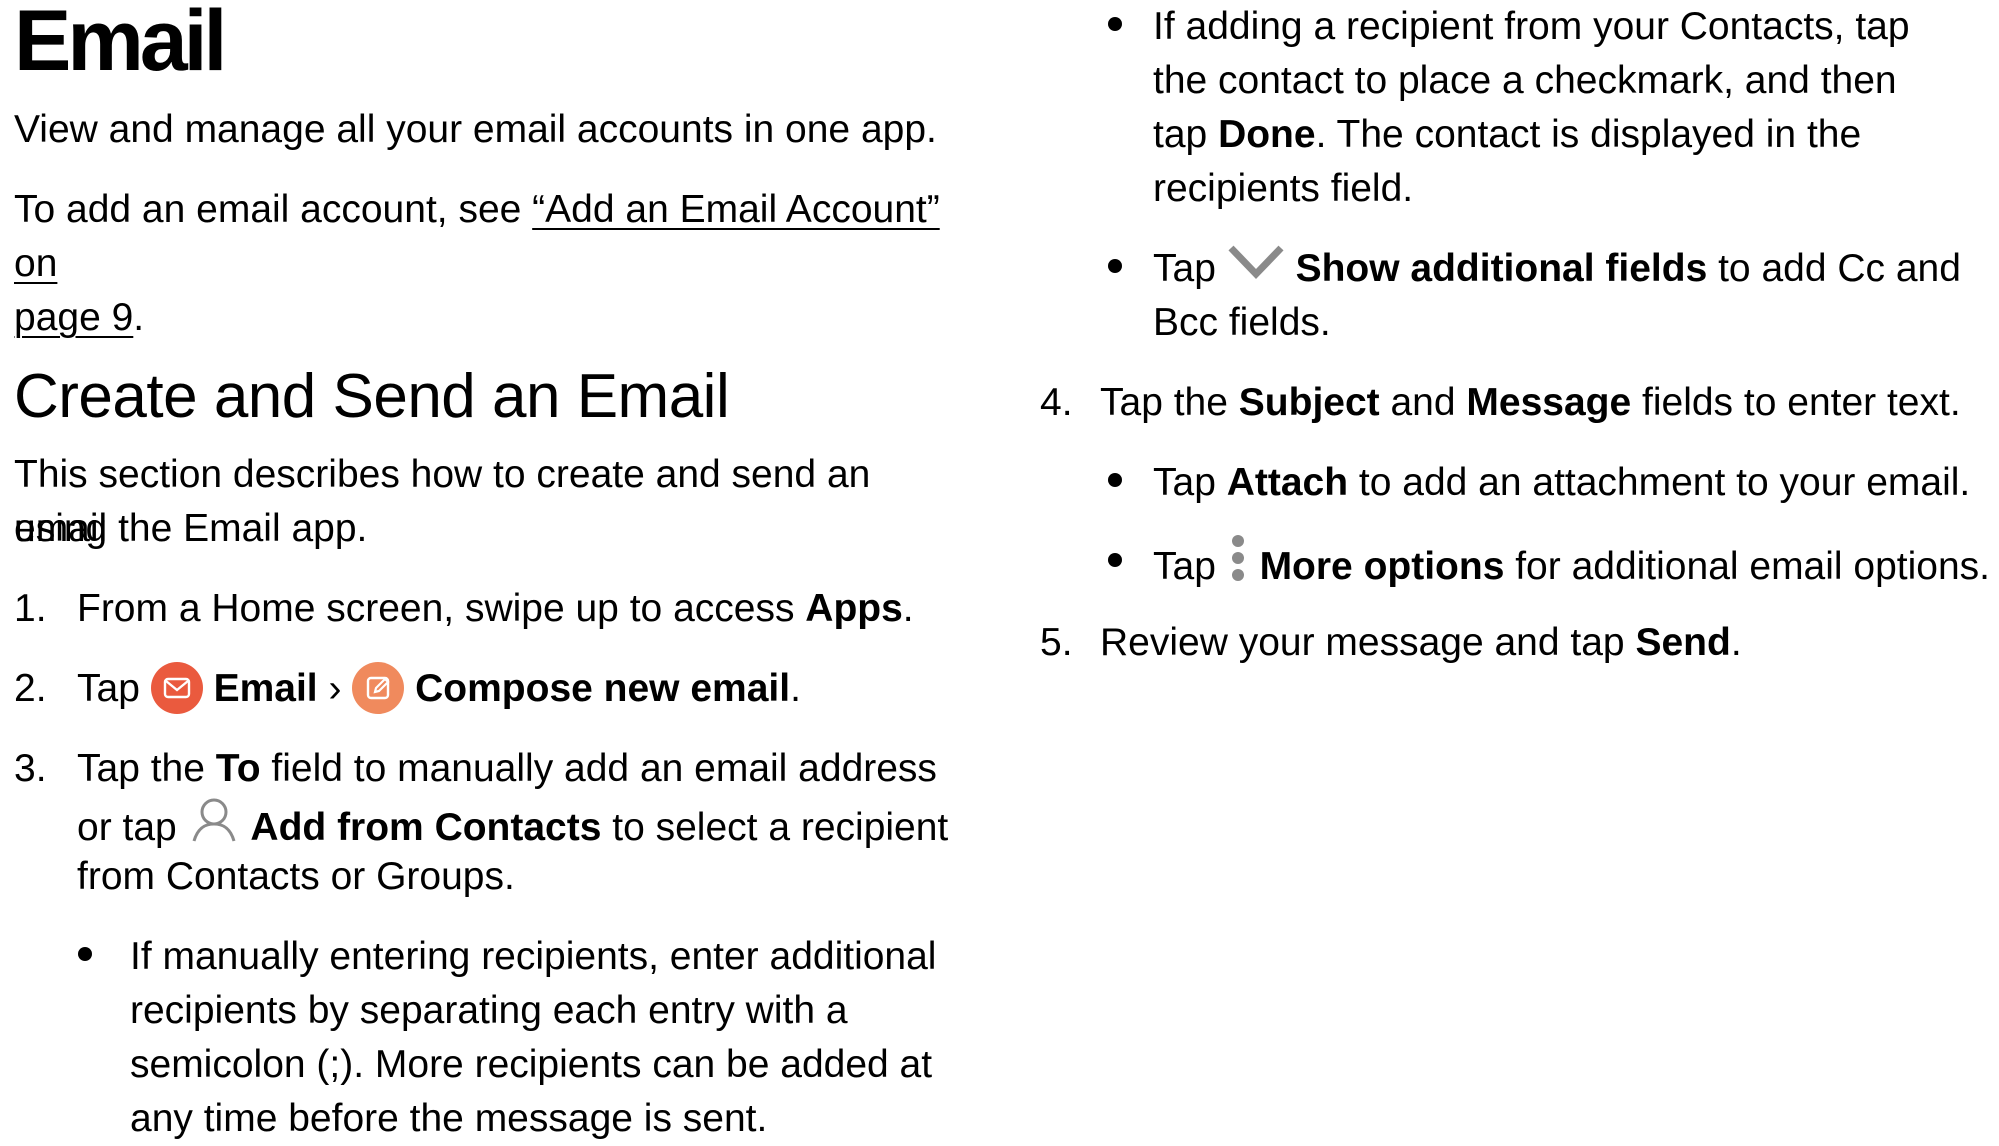 The image size is (1999, 1146). What do you see at coordinates (265, 688) in the screenshot?
I see `step-2-email: Email` at bounding box center [265, 688].